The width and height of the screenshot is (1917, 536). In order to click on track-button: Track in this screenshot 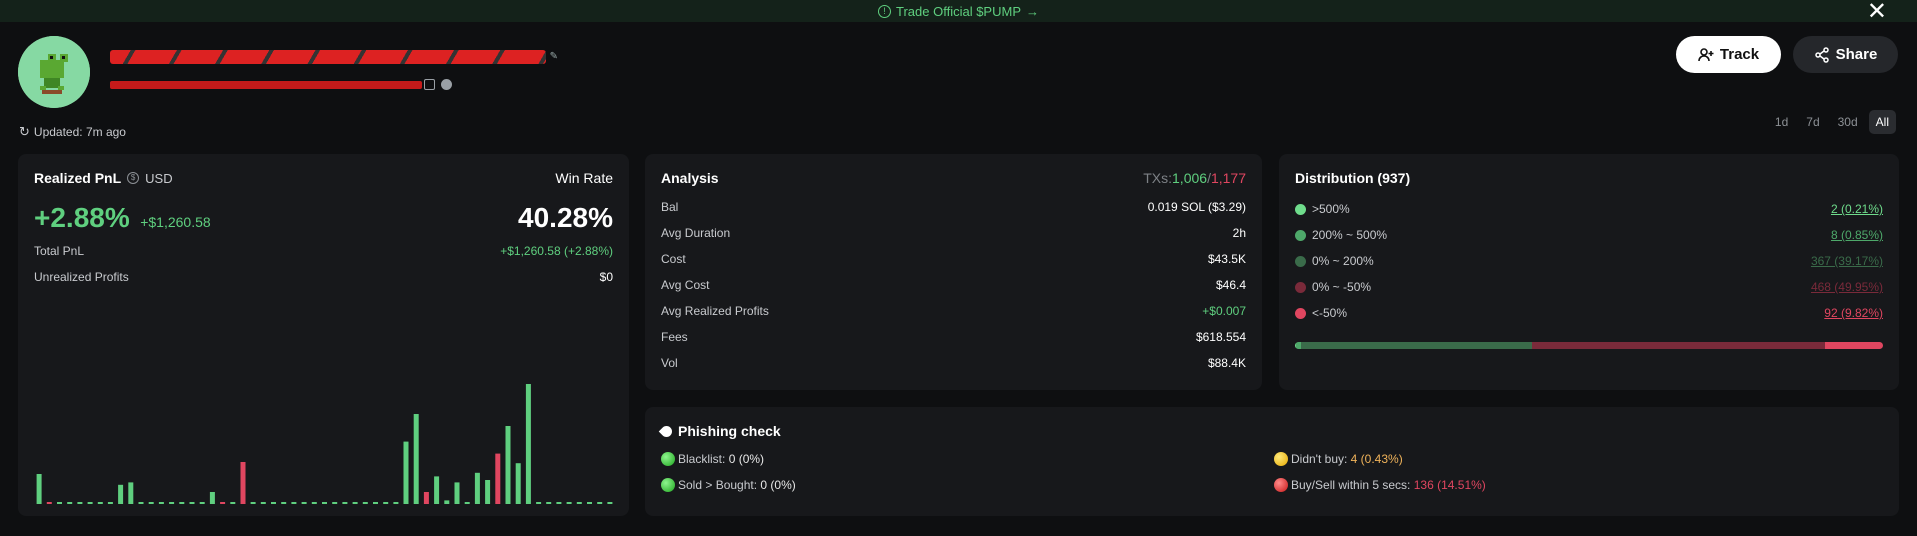, I will do `click(1728, 54)`.